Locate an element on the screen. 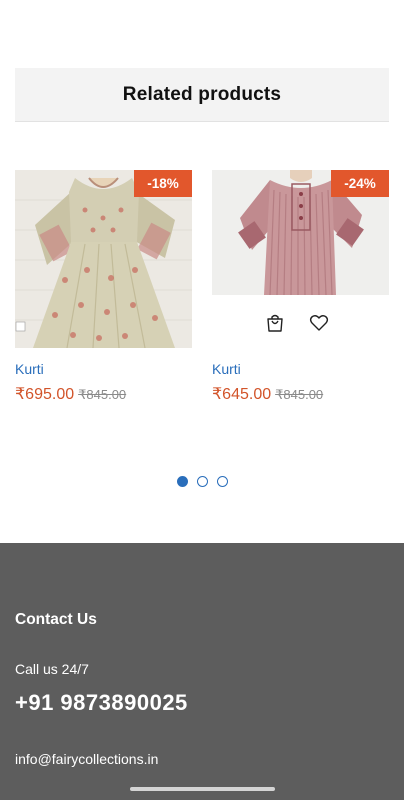  phone-number: +91 9873890025 is located at coordinates (101, 703).